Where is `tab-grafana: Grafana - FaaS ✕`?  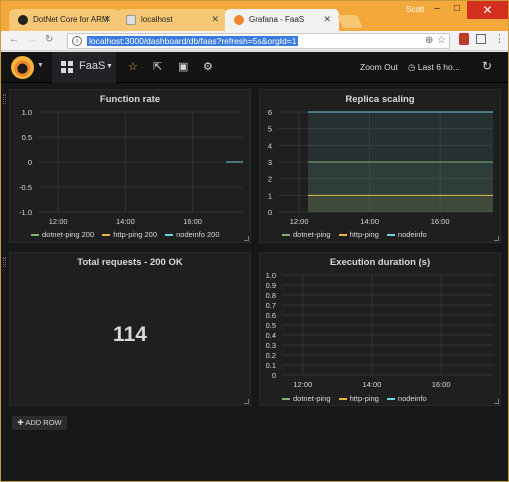
tab-grafana: Grafana - FaaS ✕ is located at coordinates (282, 20).